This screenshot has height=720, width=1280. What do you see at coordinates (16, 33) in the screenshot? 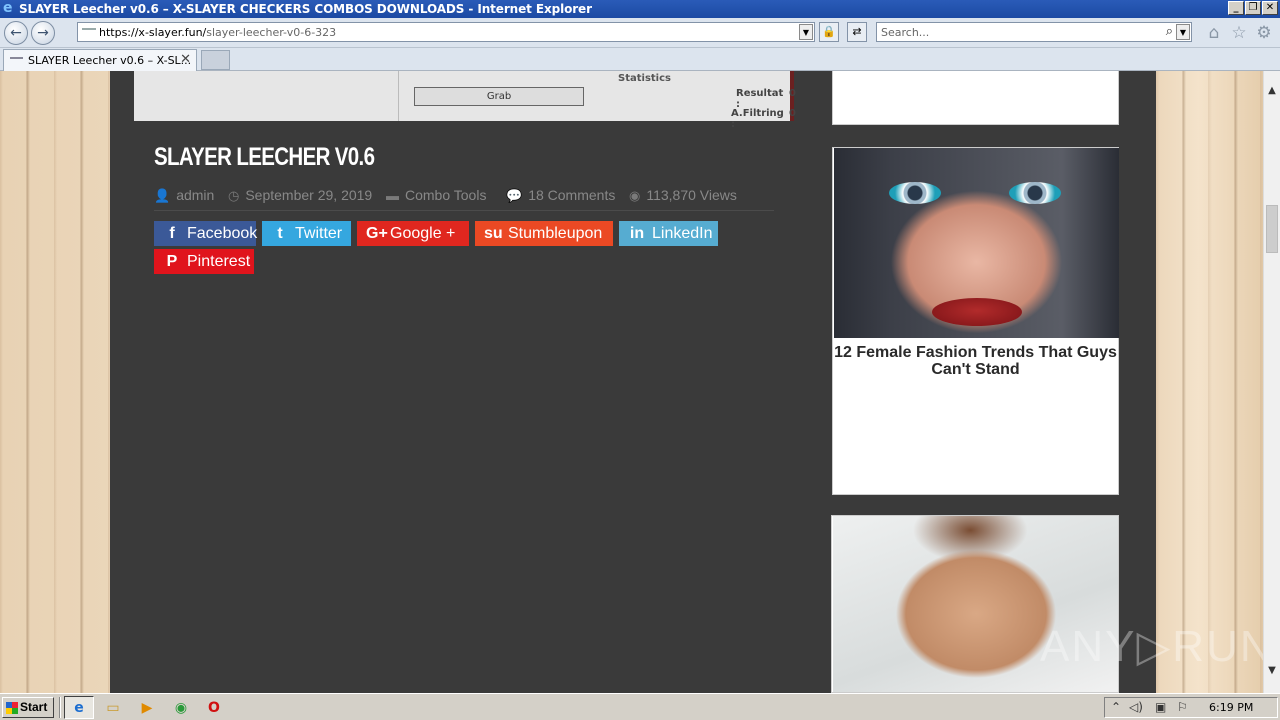
I see `back-button: ←` at bounding box center [16, 33].